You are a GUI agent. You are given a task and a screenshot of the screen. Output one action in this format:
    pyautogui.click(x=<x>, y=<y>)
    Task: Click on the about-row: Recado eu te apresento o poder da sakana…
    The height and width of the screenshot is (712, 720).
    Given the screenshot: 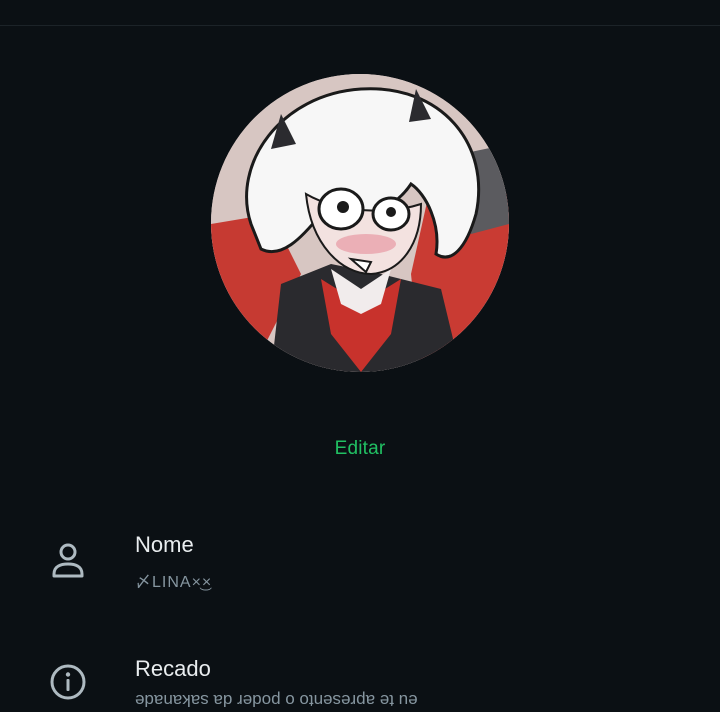 What is the action you would take?
    pyautogui.click(x=360, y=678)
    